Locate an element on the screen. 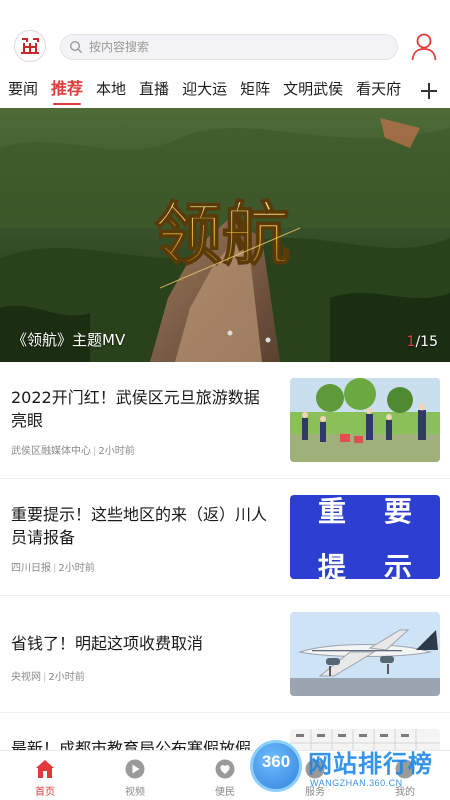  news-title: 2022开门红！武侯区元旦旅游数据亮眼 is located at coordinates (135, 409).